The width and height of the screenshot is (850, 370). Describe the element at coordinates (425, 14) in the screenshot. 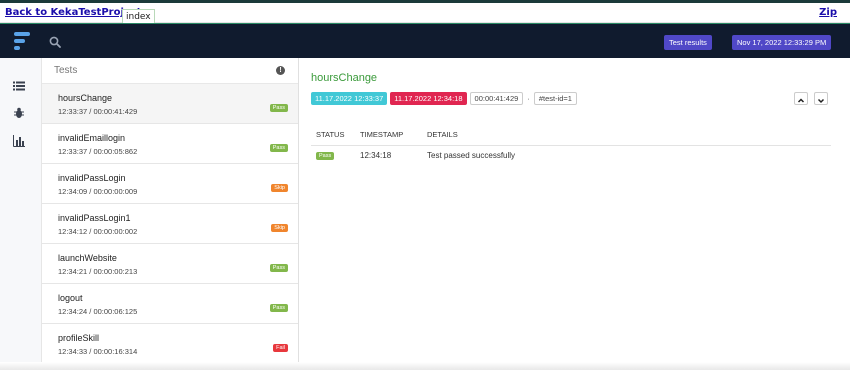

I see `link-bar: Back to KekaTestProject index Zip` at that location.